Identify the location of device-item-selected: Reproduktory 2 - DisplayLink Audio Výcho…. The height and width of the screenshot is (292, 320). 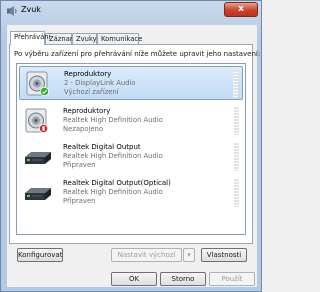
(131, 83).